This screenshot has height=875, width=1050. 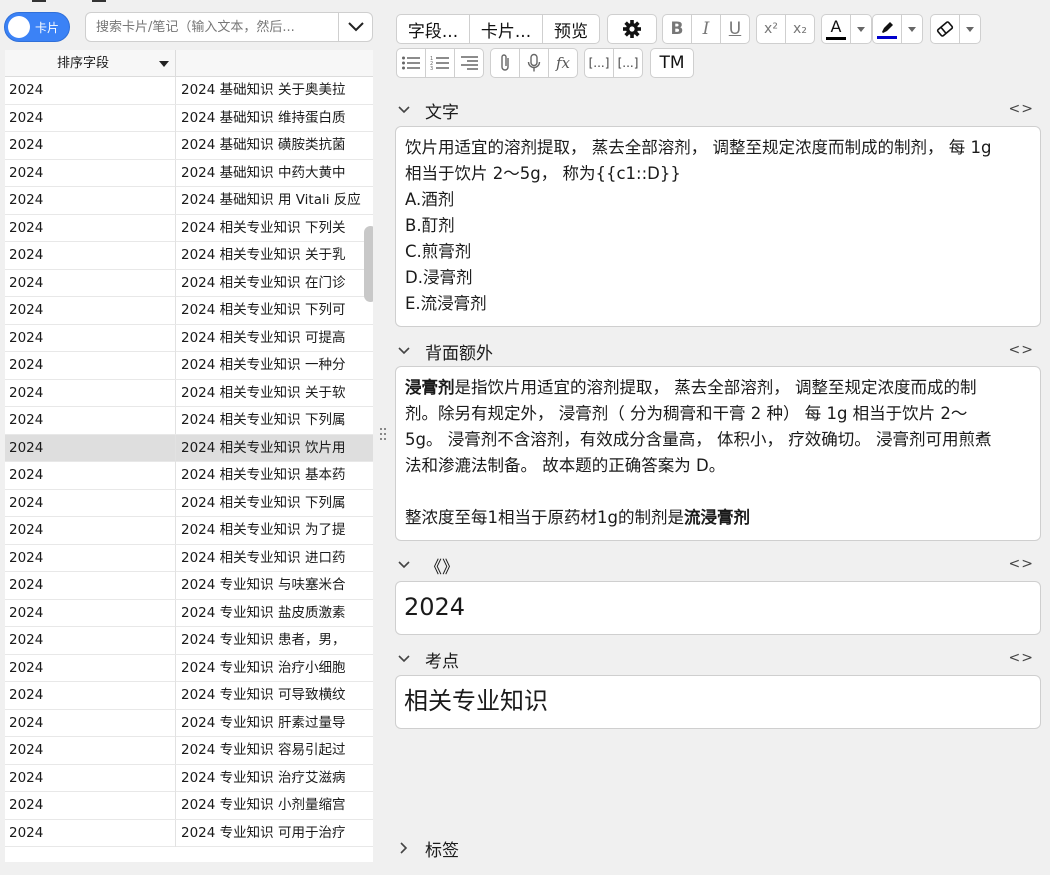 I want to click on underline-button: U, so click(x=735, y=29).